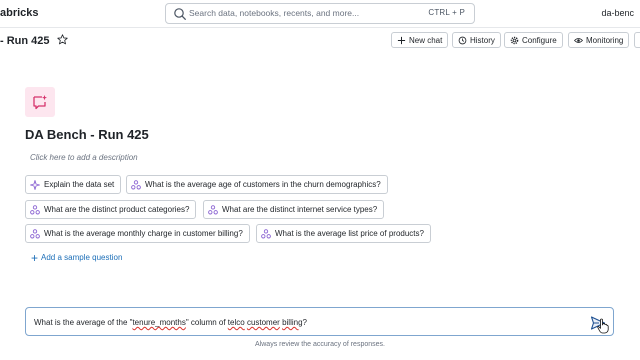 The height and width of the screenshot is (360, 640). What do you see at coordinates (83, 322) in the screenshot?
I see `chat-input-text: What is the average of the "` at bounding box center [83, 322].